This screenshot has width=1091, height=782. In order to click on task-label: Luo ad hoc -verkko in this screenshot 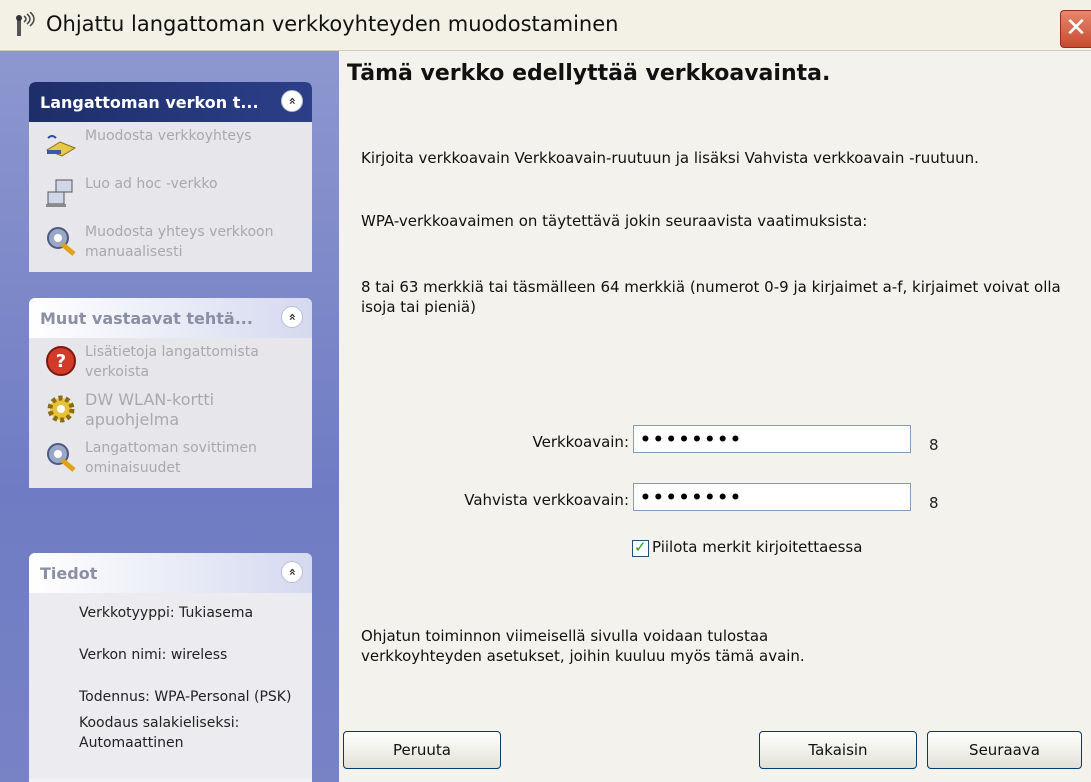, I will do `click(151, 184)`.